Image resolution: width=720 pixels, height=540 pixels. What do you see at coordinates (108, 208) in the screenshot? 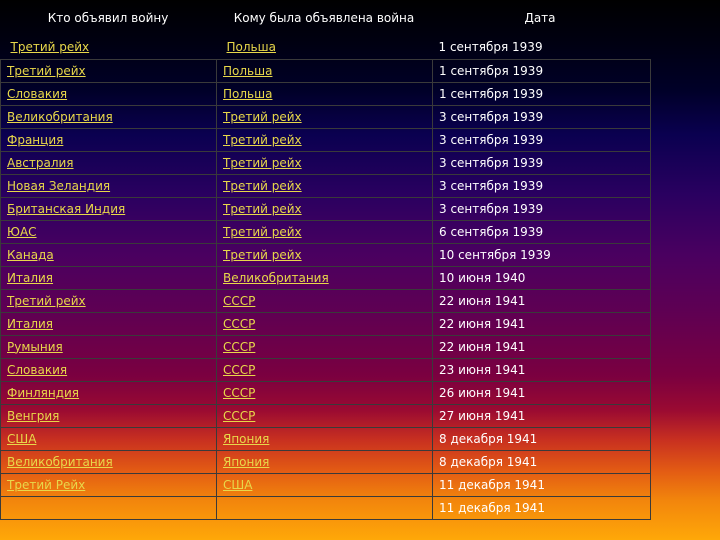
I see `cell-declared-by: Британская Индия` at bounding box center [108, 208].